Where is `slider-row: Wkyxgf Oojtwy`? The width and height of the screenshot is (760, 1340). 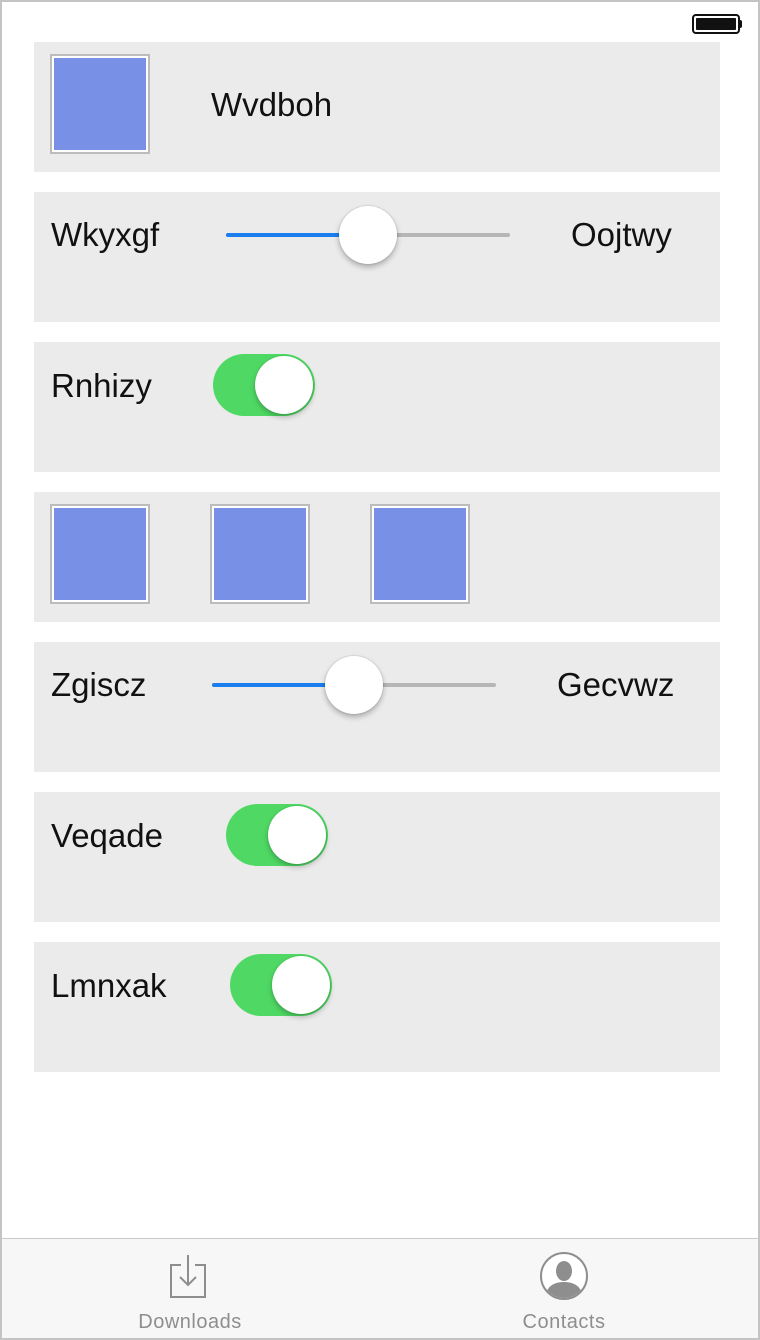
slider-row: Wkyxgf Oojtwy is located at coordinates (377, 257).